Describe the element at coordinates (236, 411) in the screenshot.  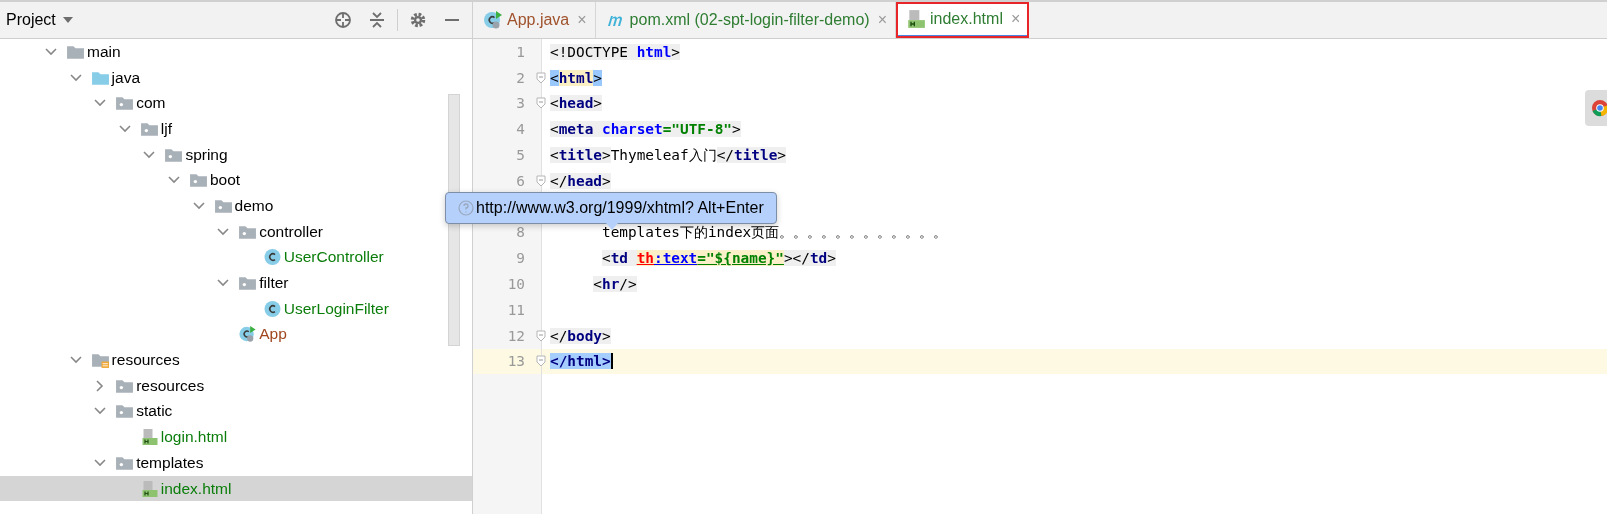
I see `tree-item: static` at that location.